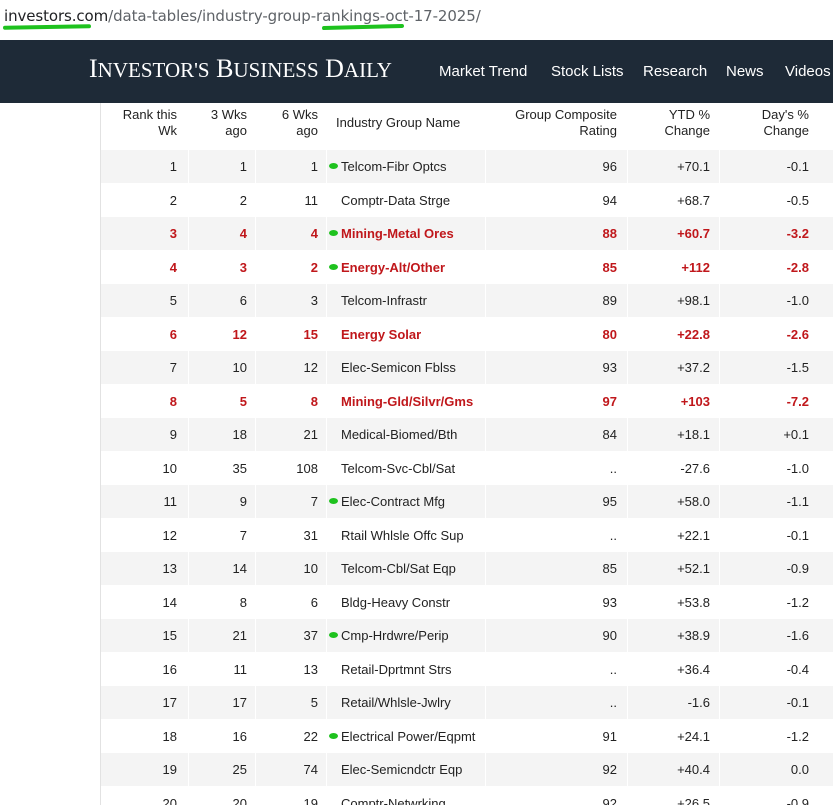  What do you see at coordinates (467, 166) in the screenshot?
I see `table-row: 1 1 1 Telcom-Fibr Optcs 96 +70.1 -0.1` at bounding box center [467, 166].